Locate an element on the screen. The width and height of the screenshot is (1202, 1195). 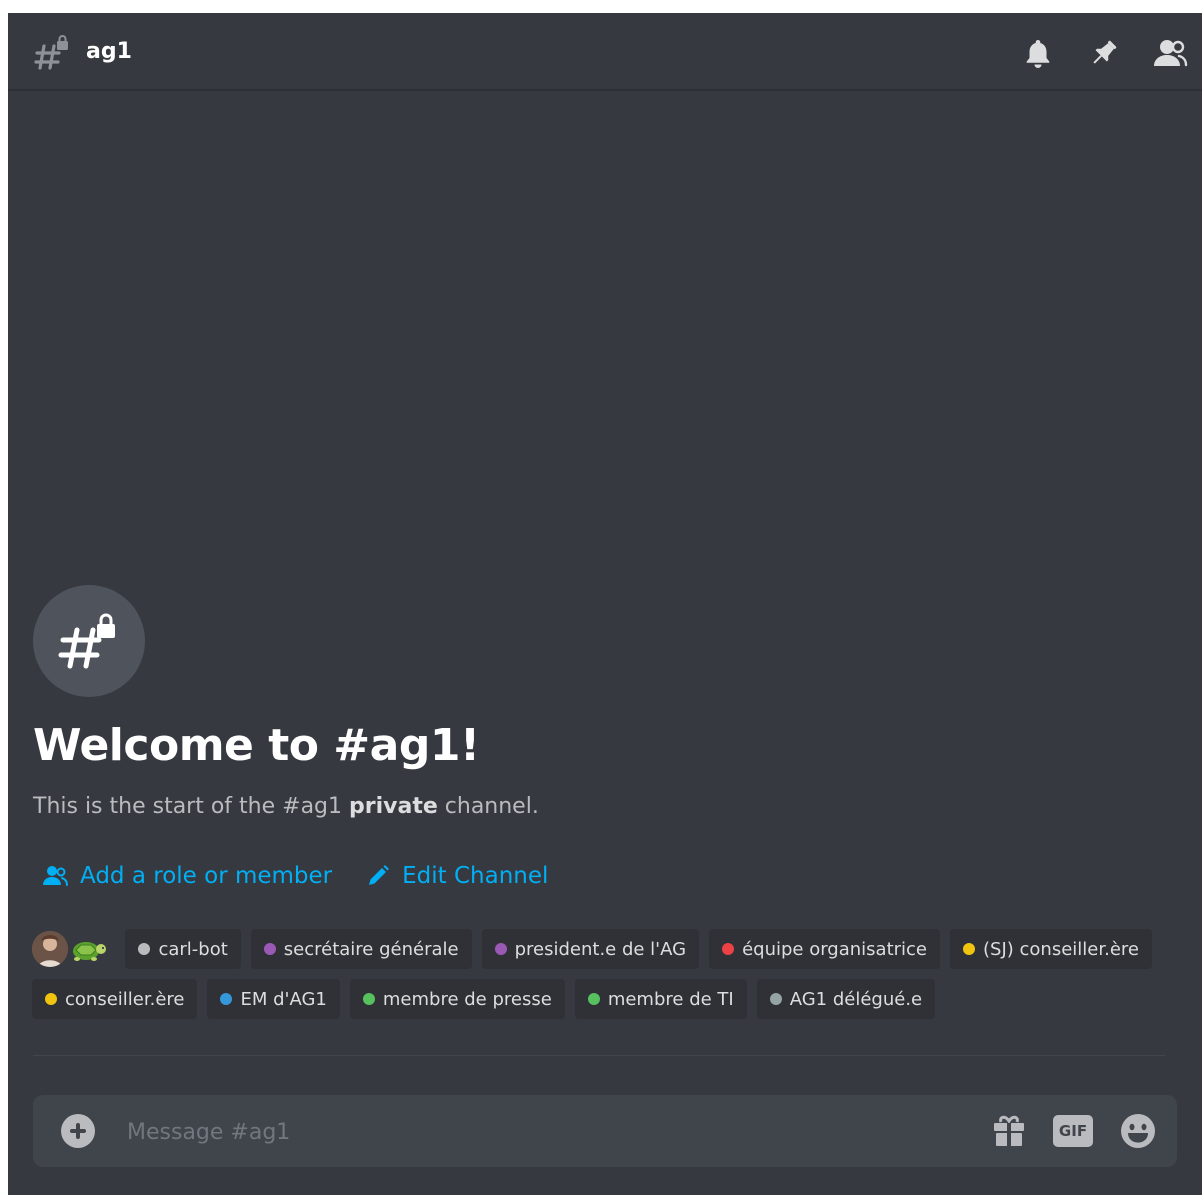
role-pill-membre-presse: membre de presse is located at coordinates (457, 999).